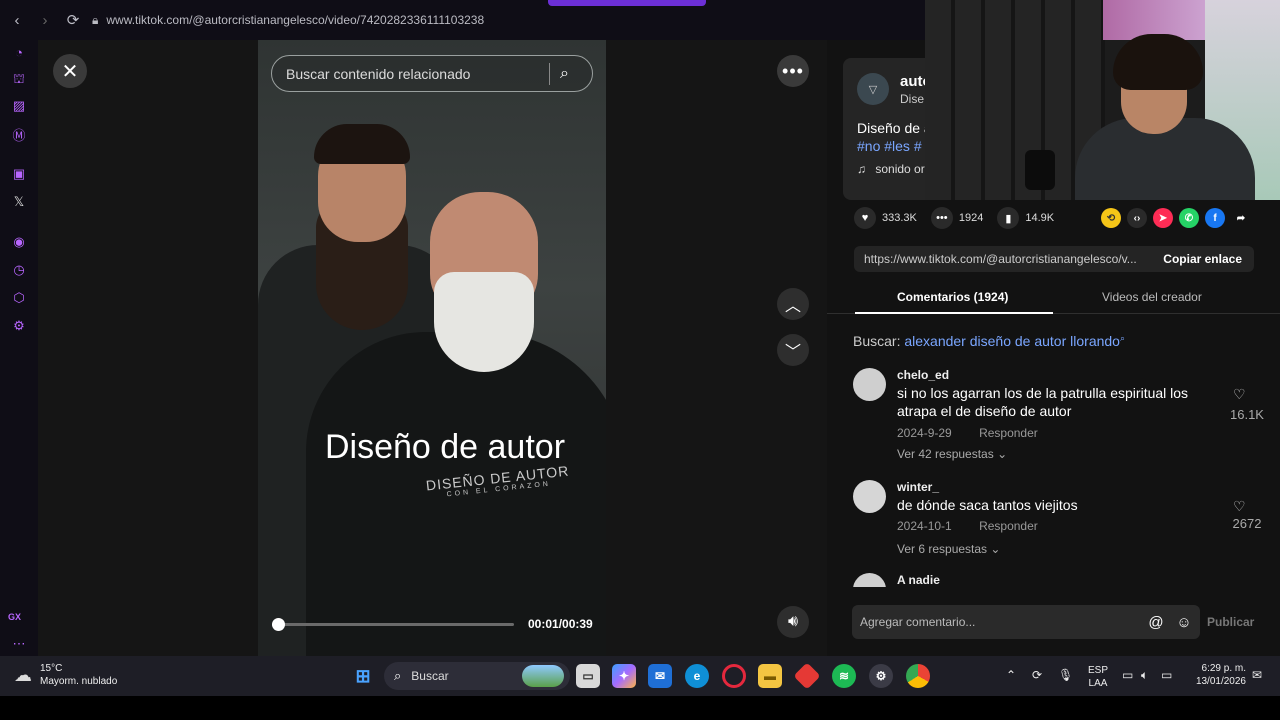 The height and width of the screenshot is (720, 1280). I want to click on comment-meta: 2024-9-29 Responder, so click(967, 433).